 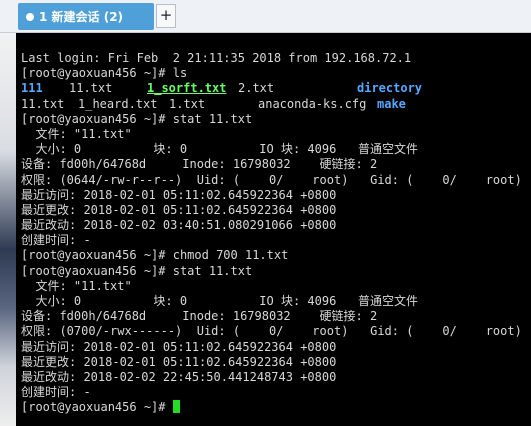 I want to click on prompt-ls: [root@yaoxuan456 ~]# ls, so click(x=104, y=73).